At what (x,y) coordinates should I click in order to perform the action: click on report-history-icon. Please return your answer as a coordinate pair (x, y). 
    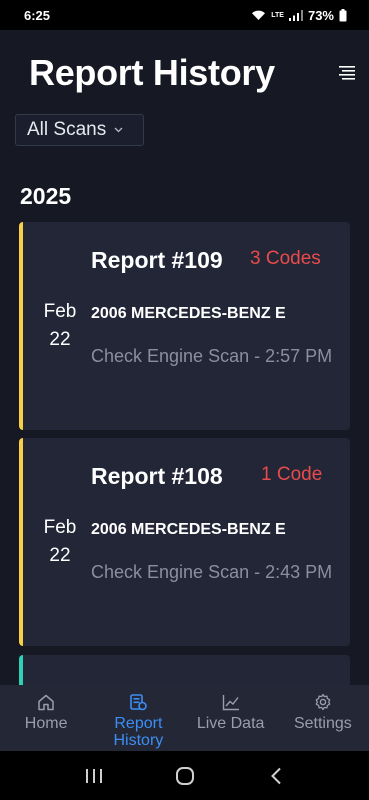
    Looking at the image, I should click on (138, 702).